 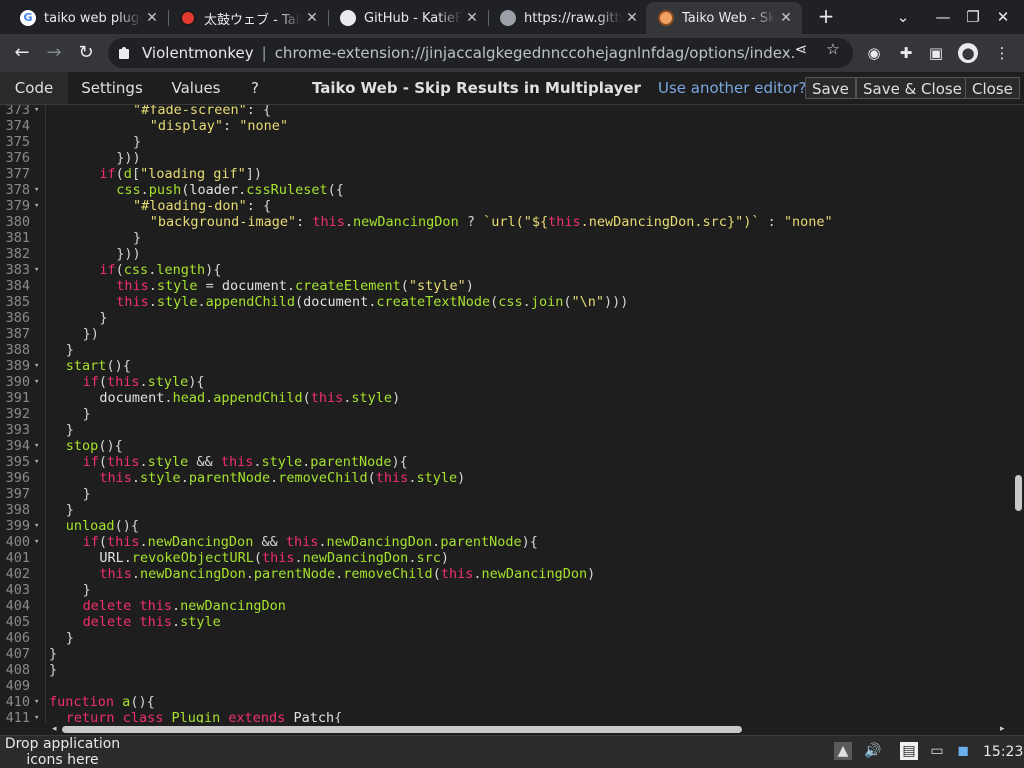 What do you see at coordinates (506, 686) in the screenshot?
I see `code-line: 409` at bounding box center [506, 686].